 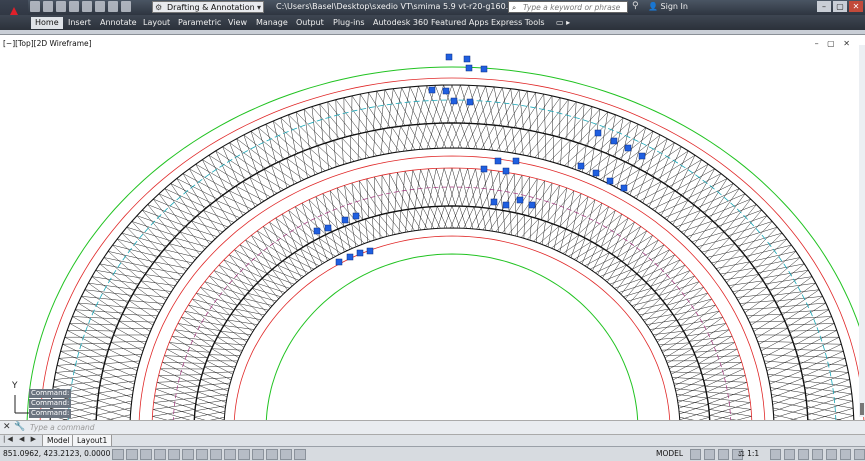 What do you see at coordinates (840, 6) in the screenshot?
I see `maximize-button: ▢` at bounding box center [840, 6].